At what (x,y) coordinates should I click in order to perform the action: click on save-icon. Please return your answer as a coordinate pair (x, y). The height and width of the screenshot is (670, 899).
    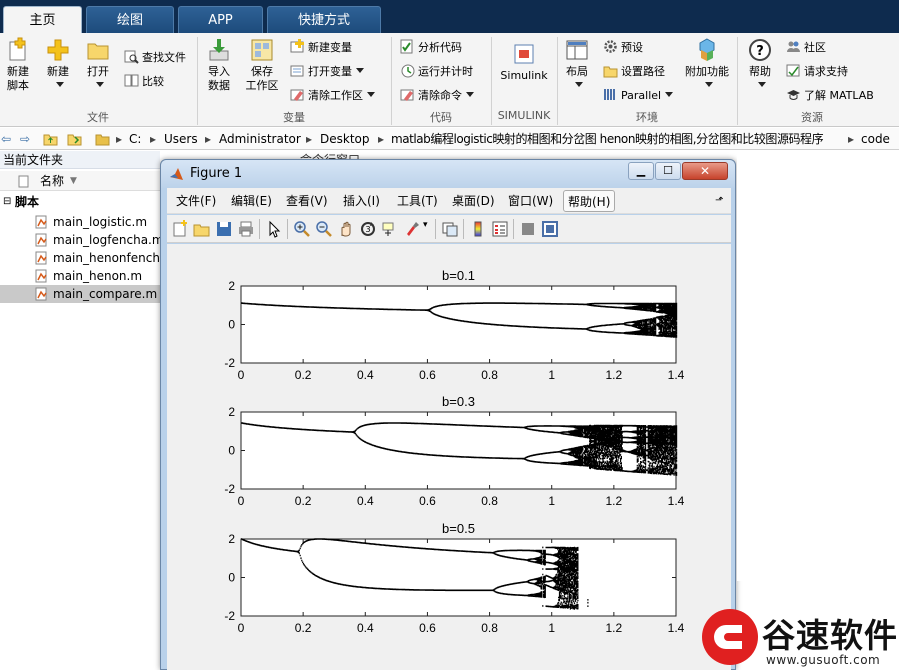
    Looking at the image, I should click on (224, 229).